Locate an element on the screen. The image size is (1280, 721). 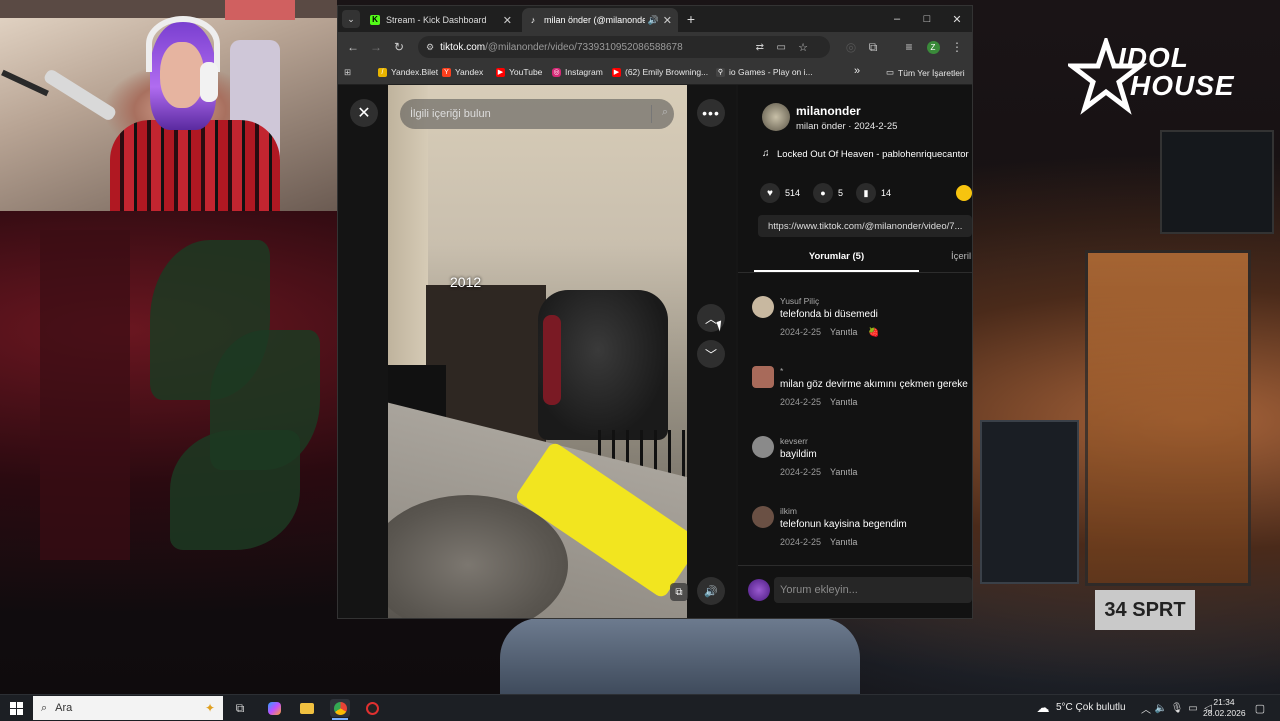
windows-start-icon is located at coordinates (16, 708).